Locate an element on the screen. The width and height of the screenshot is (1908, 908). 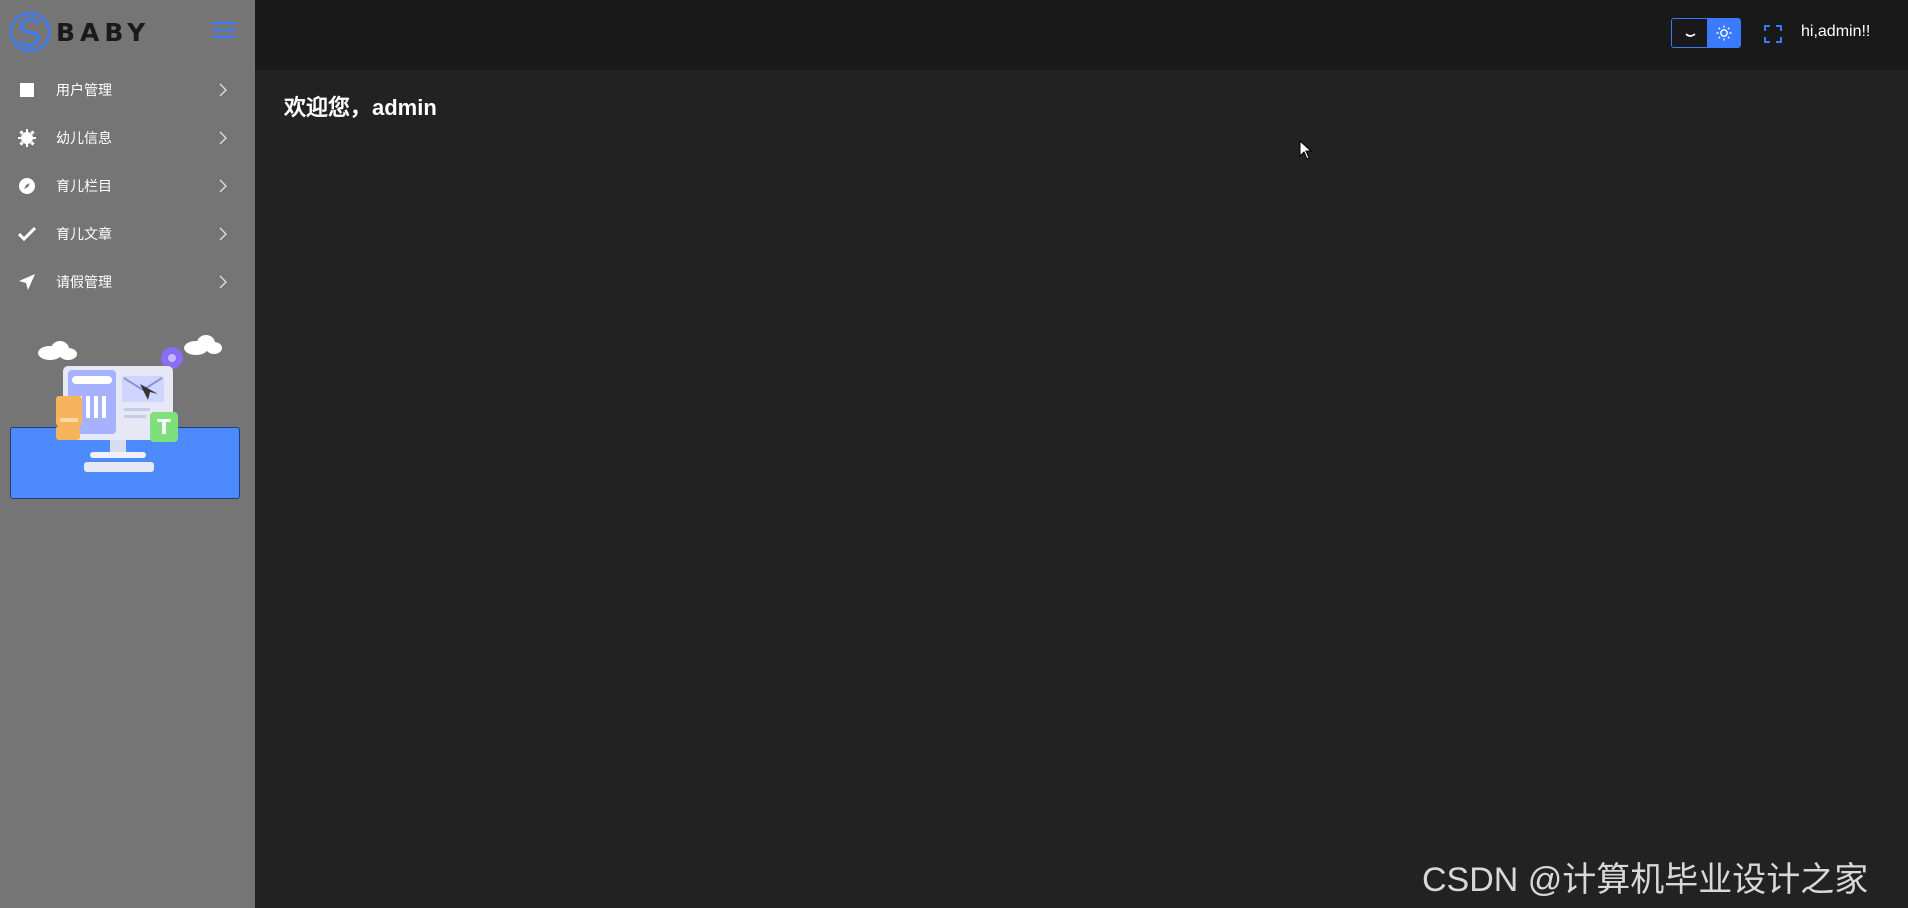
sidebar-item-parenting-column: 育儿栏目 is located at coordinates (127, 186).